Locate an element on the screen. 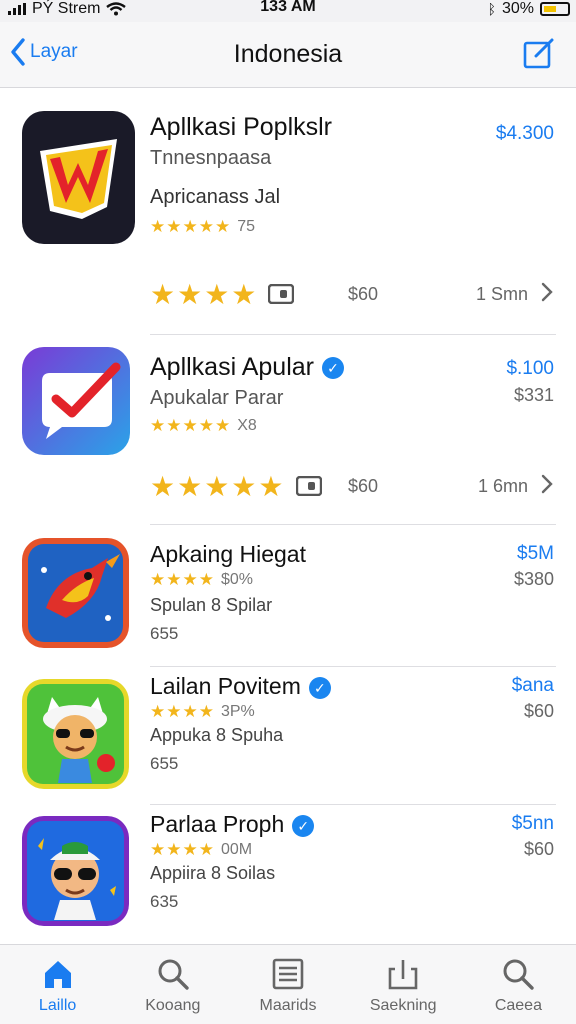 This screenshot has height=1024, width=576. app-count: 635 is located at coordinates (164, 901).